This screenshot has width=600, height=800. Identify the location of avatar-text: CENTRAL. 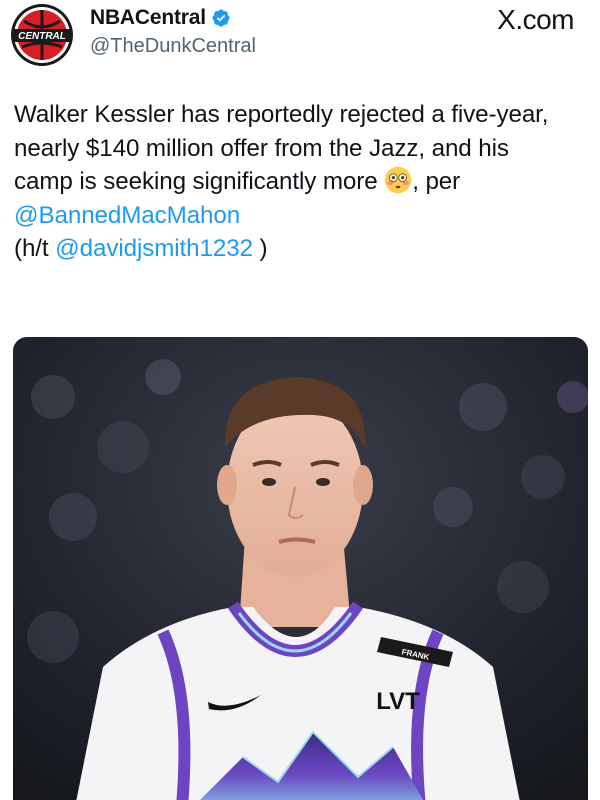
(42, 36).